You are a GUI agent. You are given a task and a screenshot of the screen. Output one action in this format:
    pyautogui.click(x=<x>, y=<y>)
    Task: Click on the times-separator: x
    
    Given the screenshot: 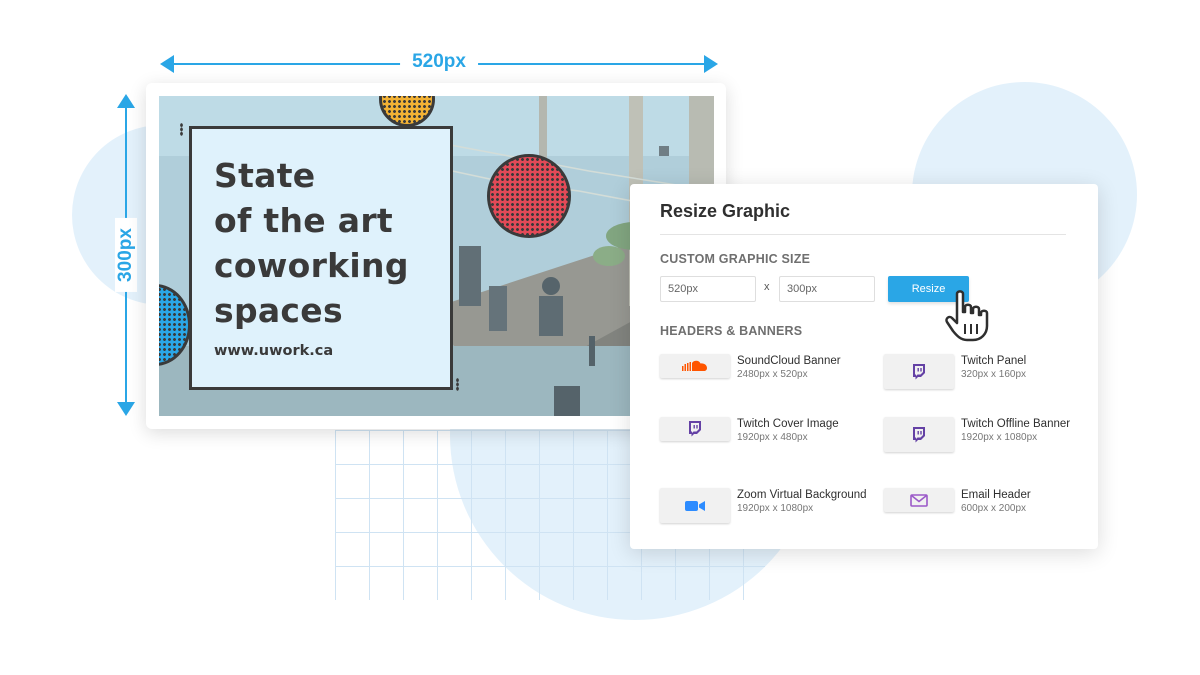 What is the action you would take?
    pyautogui.click(x=767, y=287)
    